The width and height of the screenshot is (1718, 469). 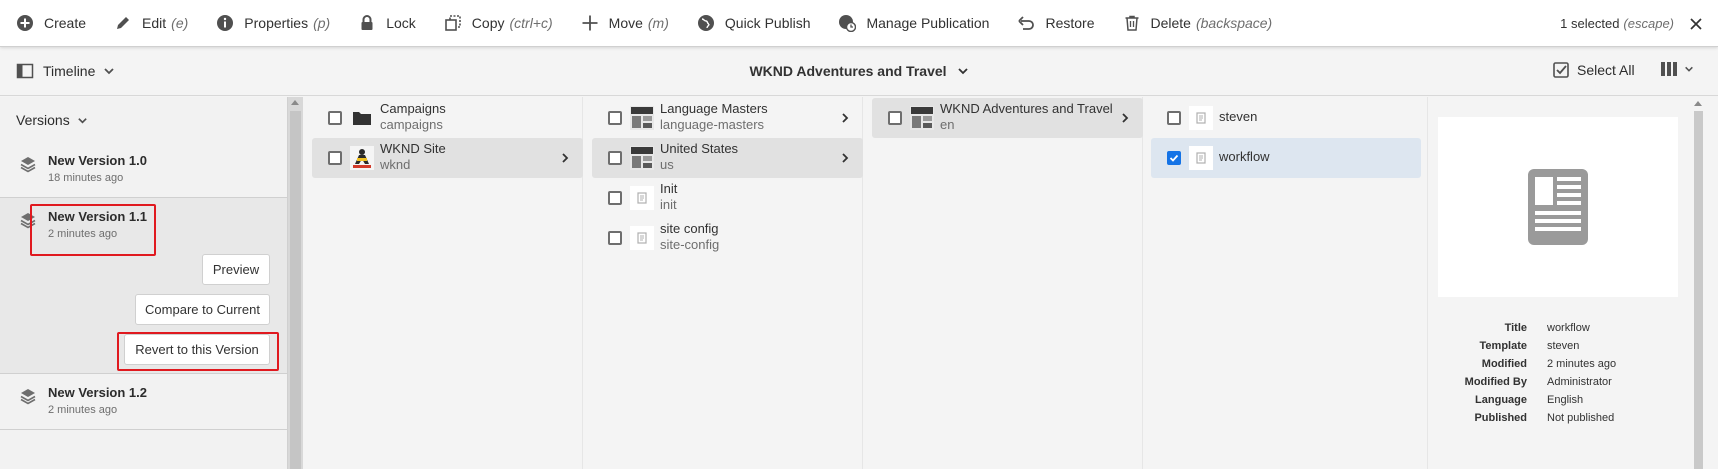 I want to click on meta-row-published: Published Not published, so click(x=1527, y=418).